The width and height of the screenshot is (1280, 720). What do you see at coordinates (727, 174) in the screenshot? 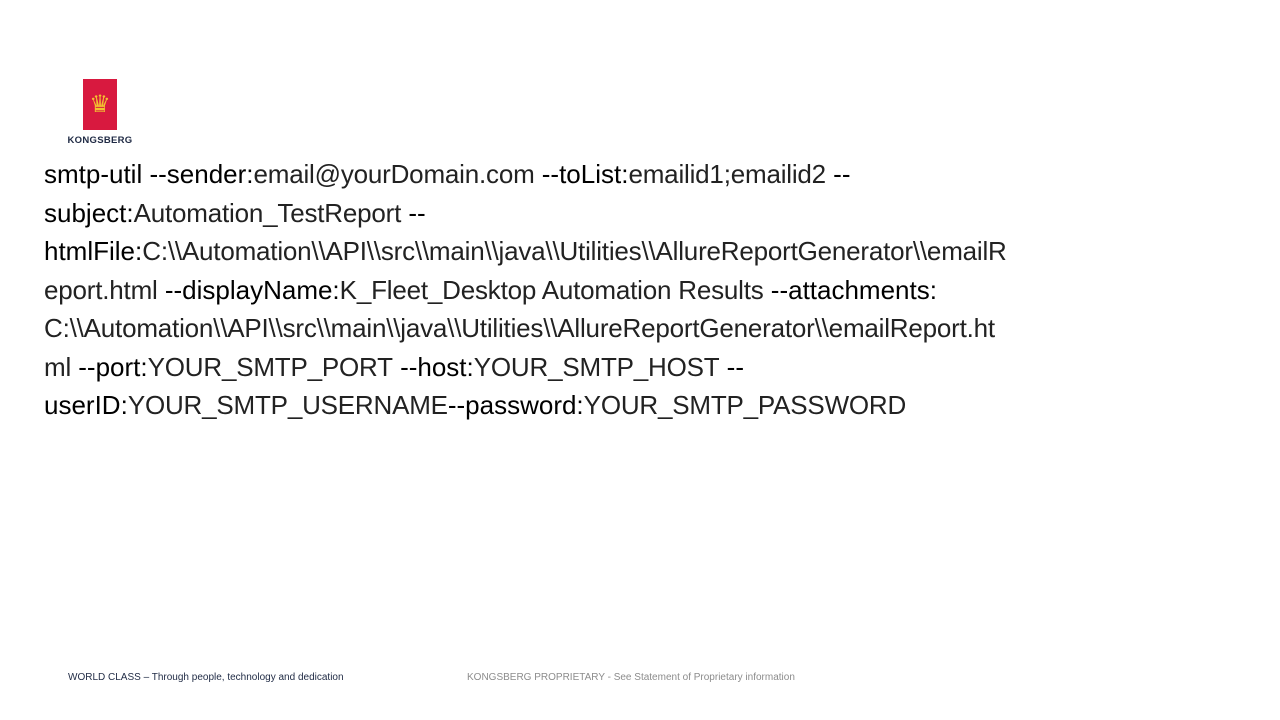
I see `option-value: emailid1;emailid2` at bounding box center [727, 174].